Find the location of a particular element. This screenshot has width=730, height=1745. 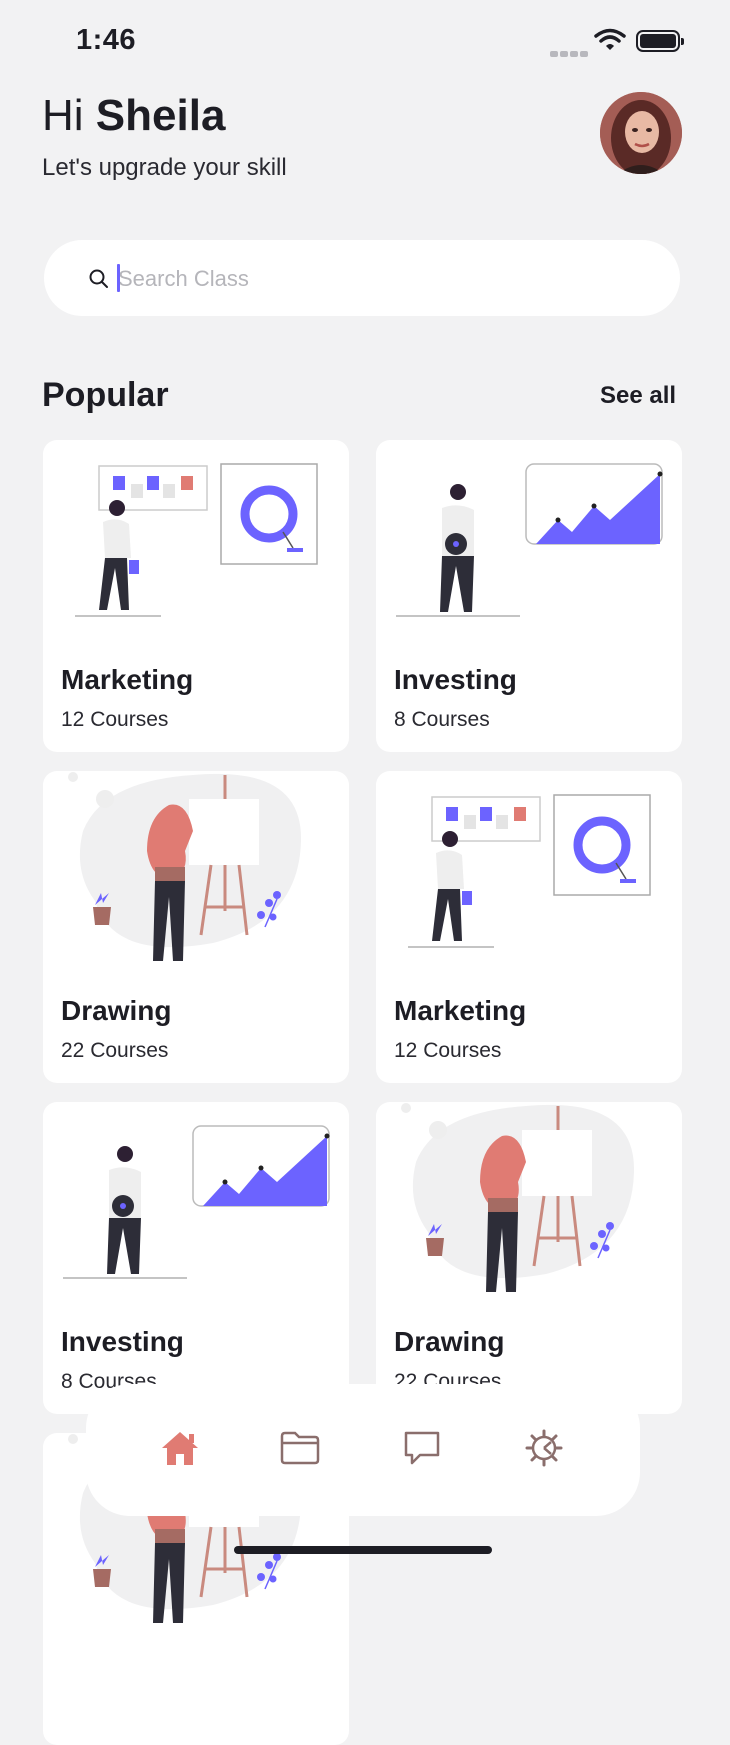

search-bar is located at coordinates (362, 278).